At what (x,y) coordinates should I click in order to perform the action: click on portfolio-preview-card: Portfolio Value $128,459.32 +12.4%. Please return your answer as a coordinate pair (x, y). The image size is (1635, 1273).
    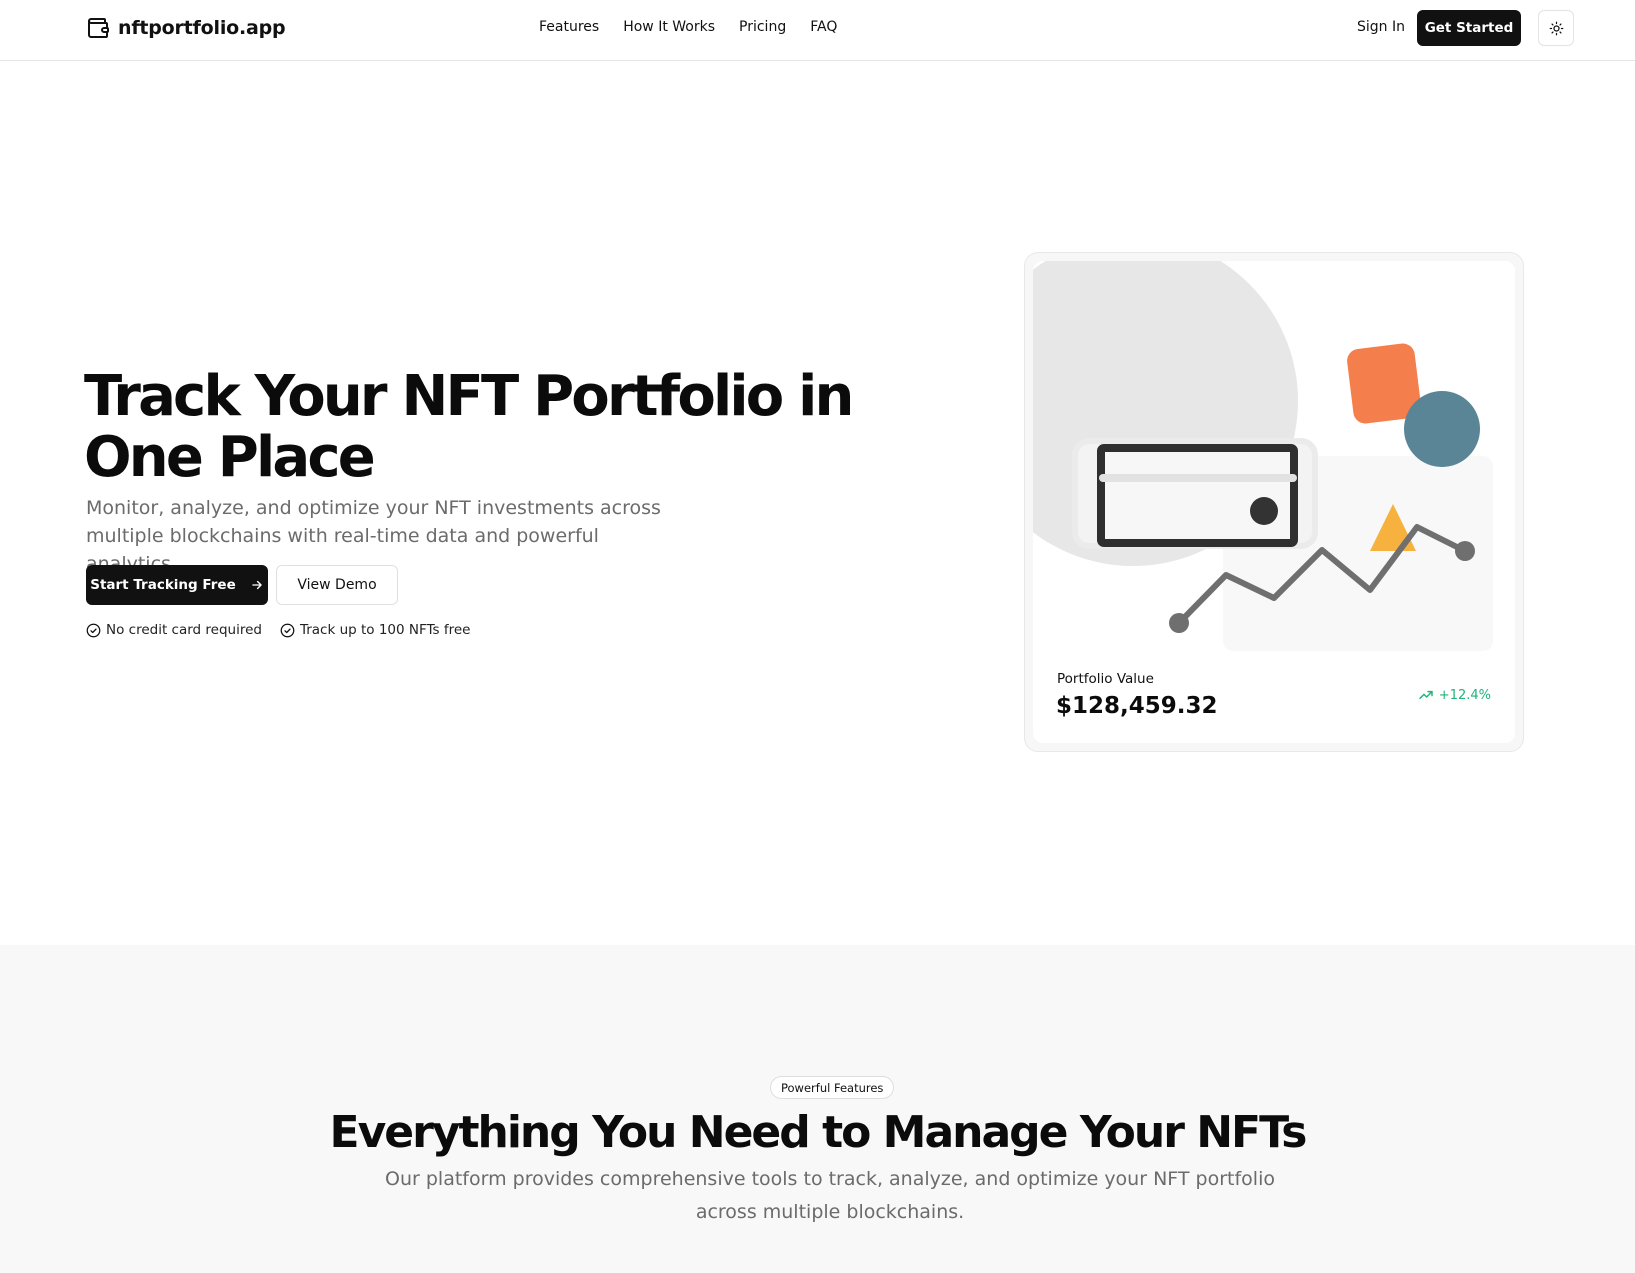
    Looking at the image, I should click on (1274, 502).